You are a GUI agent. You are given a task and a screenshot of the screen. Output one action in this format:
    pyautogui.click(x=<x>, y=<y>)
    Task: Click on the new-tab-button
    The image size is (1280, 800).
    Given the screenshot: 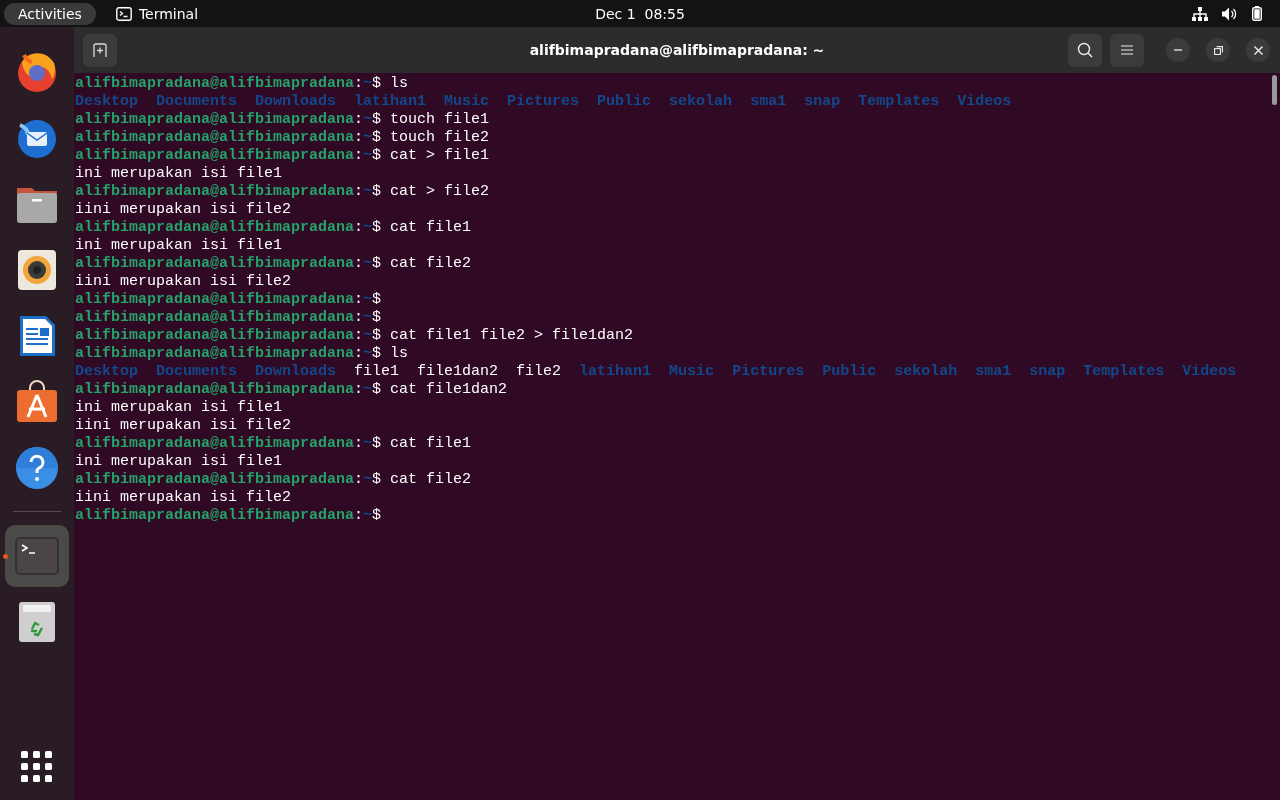 What is the action you would take?
    pyautogui.click(x=100, y=50)
    